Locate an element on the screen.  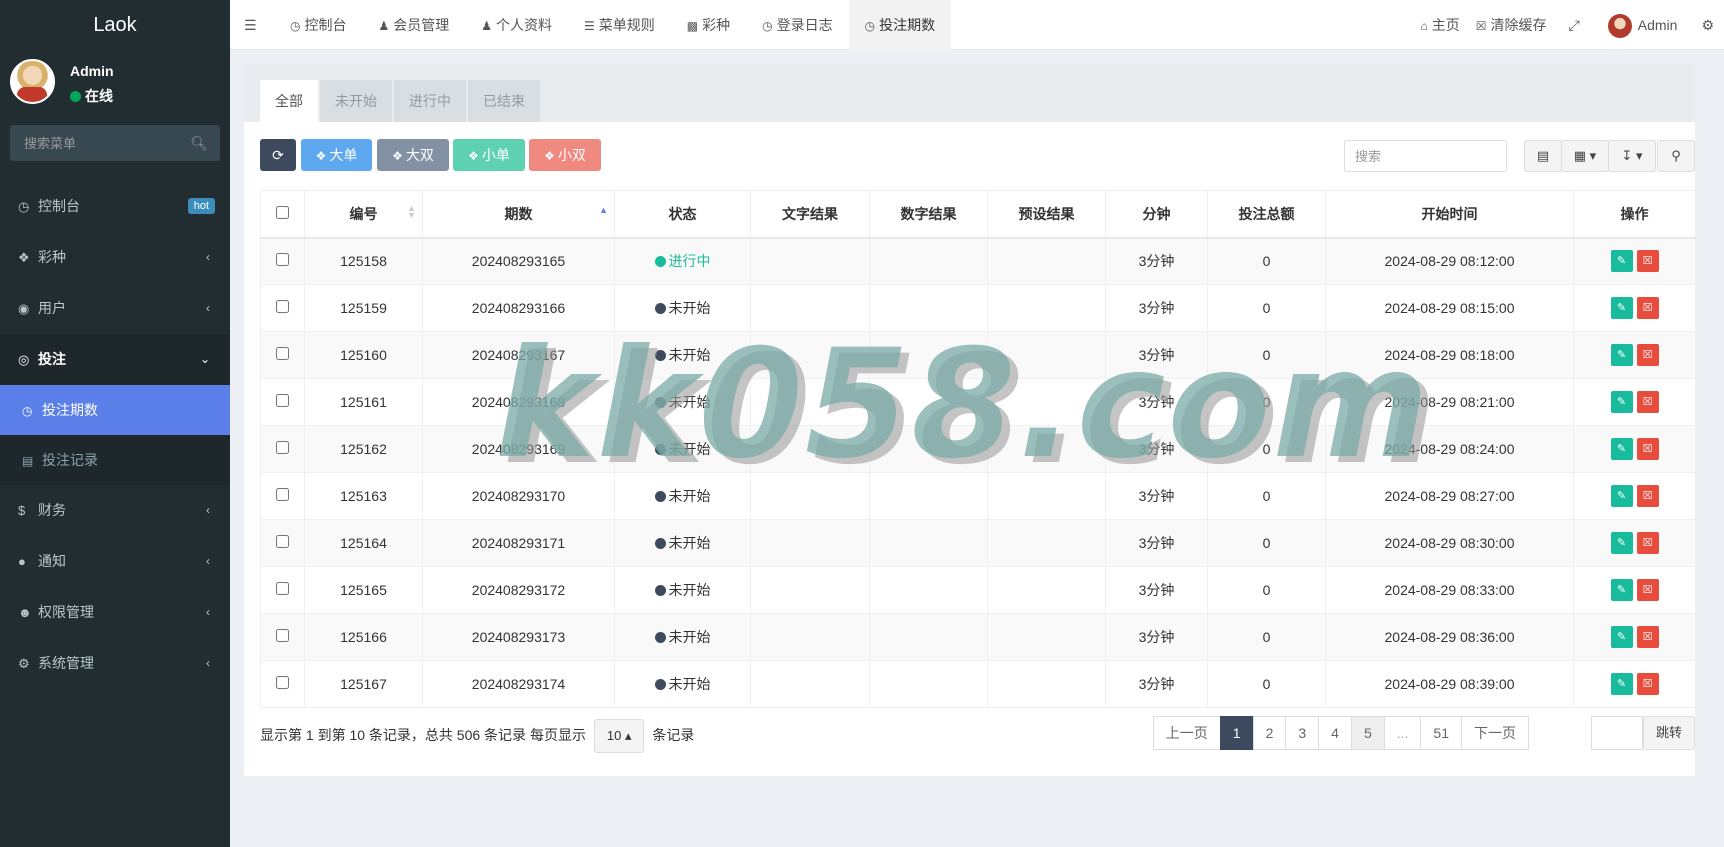
export-button: ↧ ▾ is located at coordinates (1632, 156).